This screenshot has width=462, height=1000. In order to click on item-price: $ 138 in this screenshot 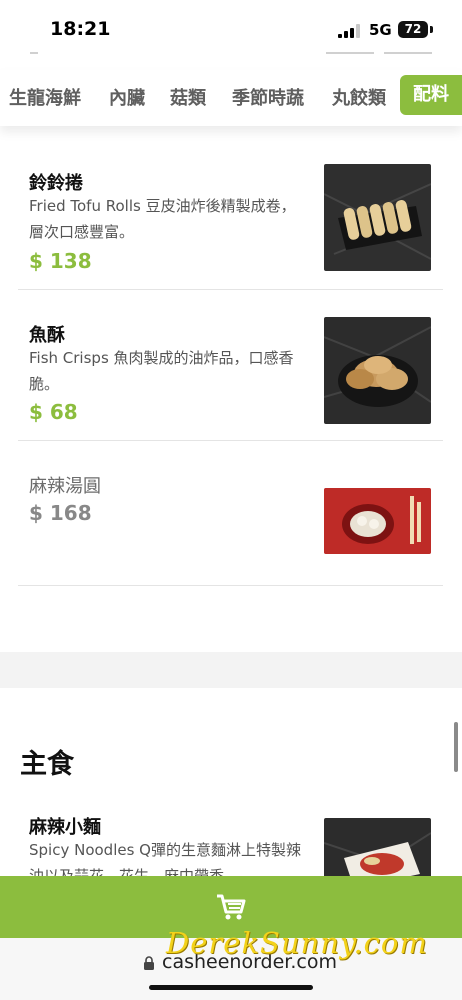, I will do `click(60, 261)`.